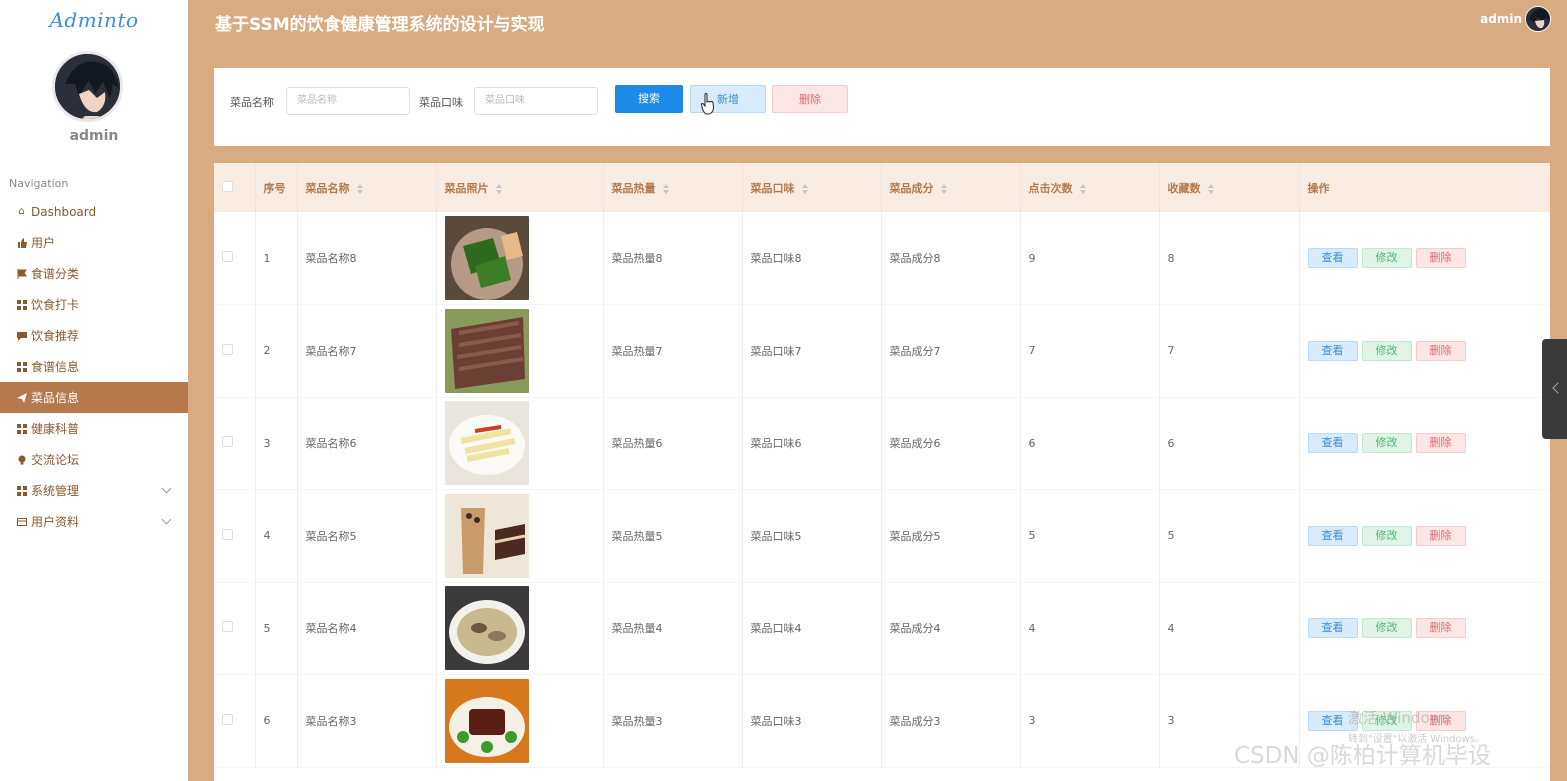  What do you see at coordinates (673, 187) in the screenshot?
I see `col-dish-heat: 菜品热量` at bounding box center [673, 187].